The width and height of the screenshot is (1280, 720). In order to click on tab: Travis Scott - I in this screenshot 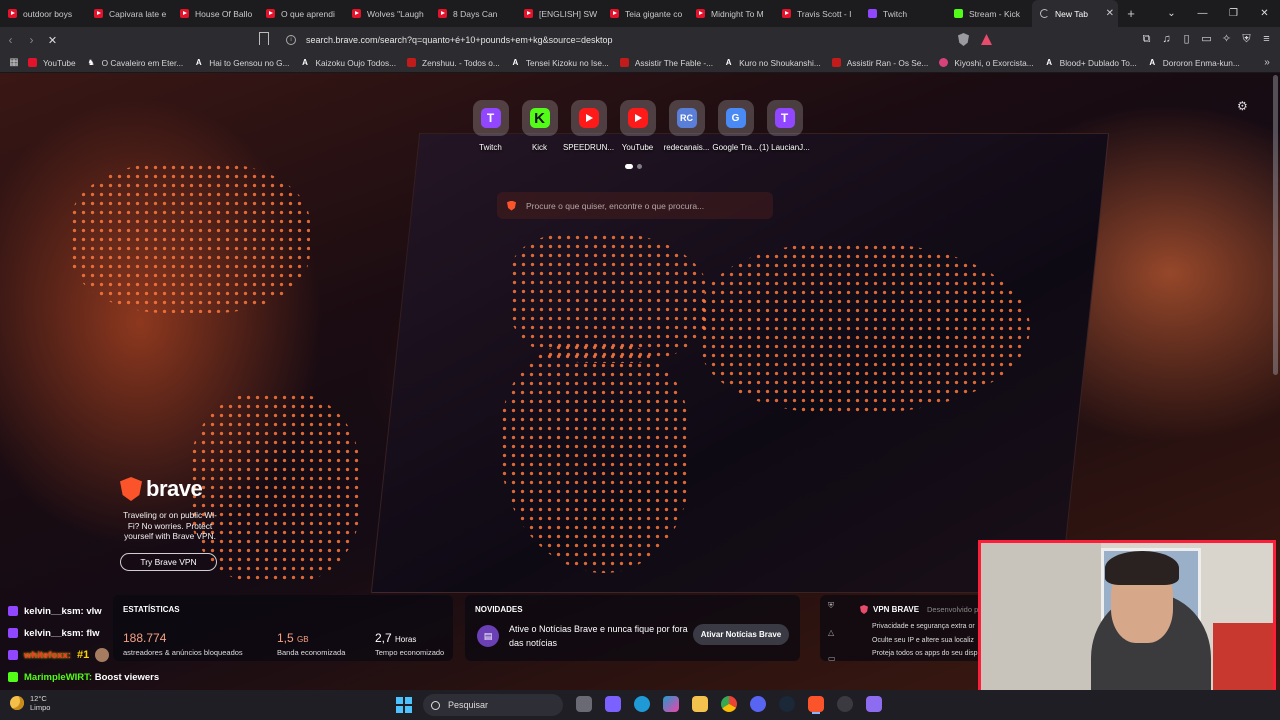, I will do `click(817, 13)`.